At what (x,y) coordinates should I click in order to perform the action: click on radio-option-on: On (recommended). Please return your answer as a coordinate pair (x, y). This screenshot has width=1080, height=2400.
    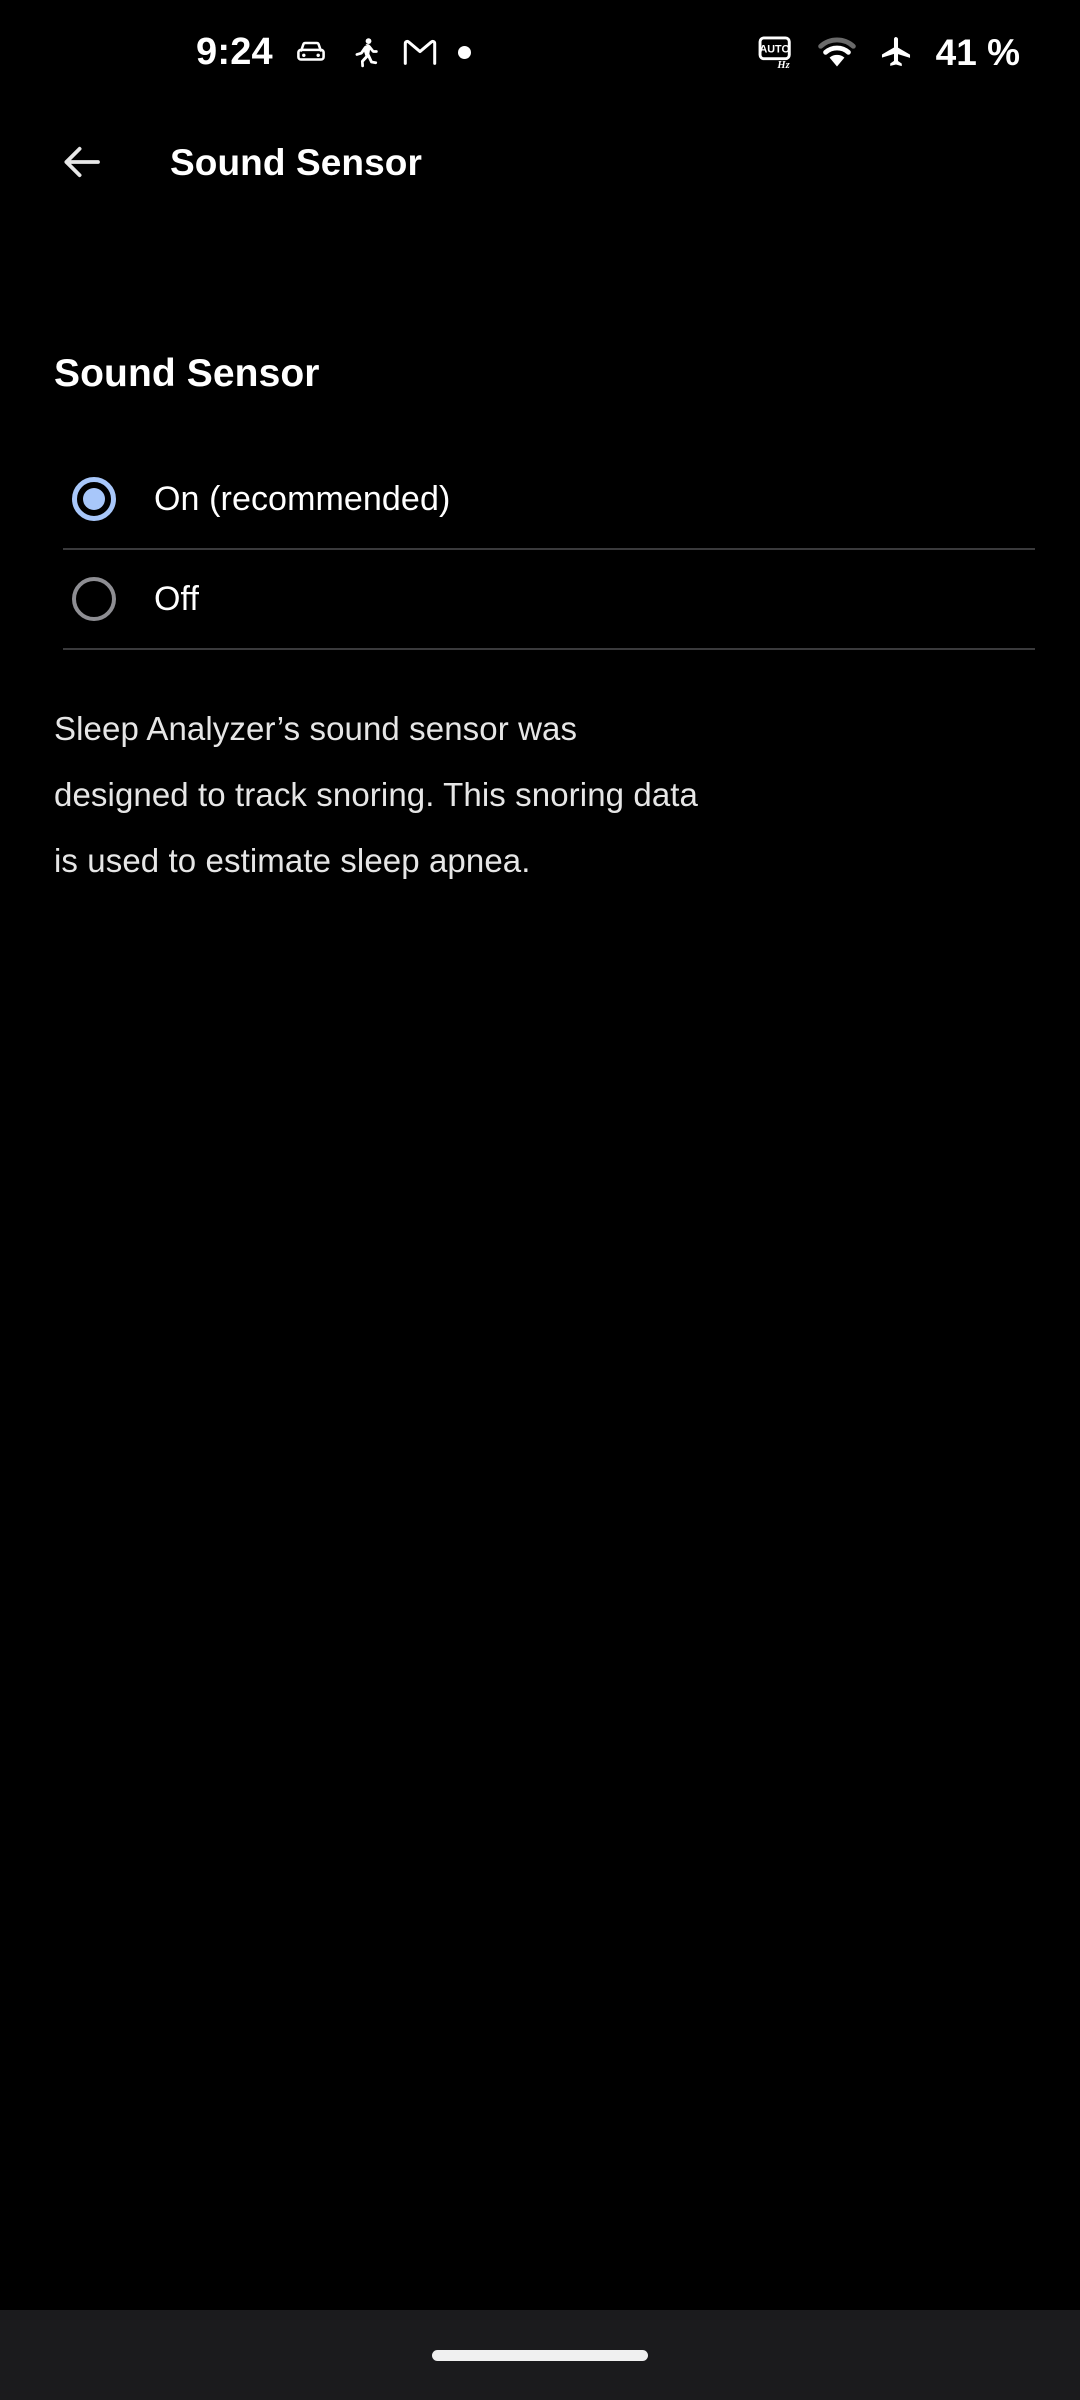
    Looking at the image, I should click on (549, 500).